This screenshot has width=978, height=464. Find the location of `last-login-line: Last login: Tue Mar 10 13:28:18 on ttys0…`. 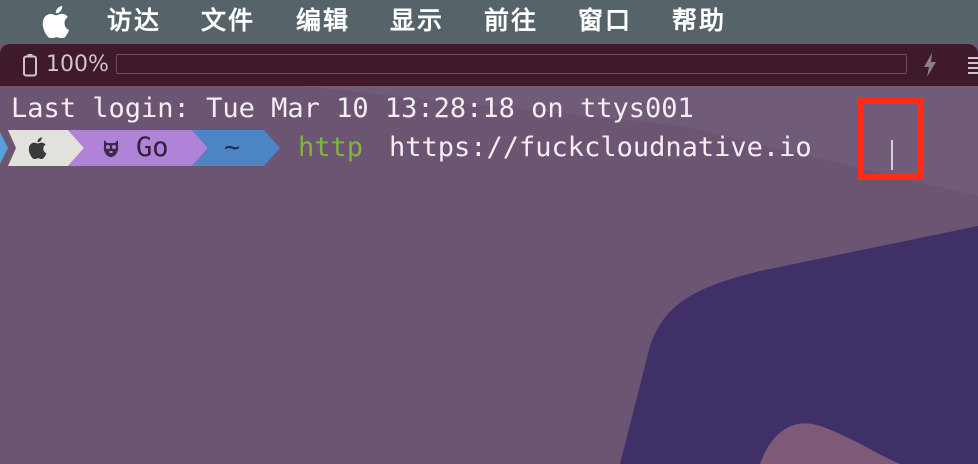

last-login-line: Last login: Tue Mar 10 13:28:18 on ttys0… is located at coordinates (352, 108).